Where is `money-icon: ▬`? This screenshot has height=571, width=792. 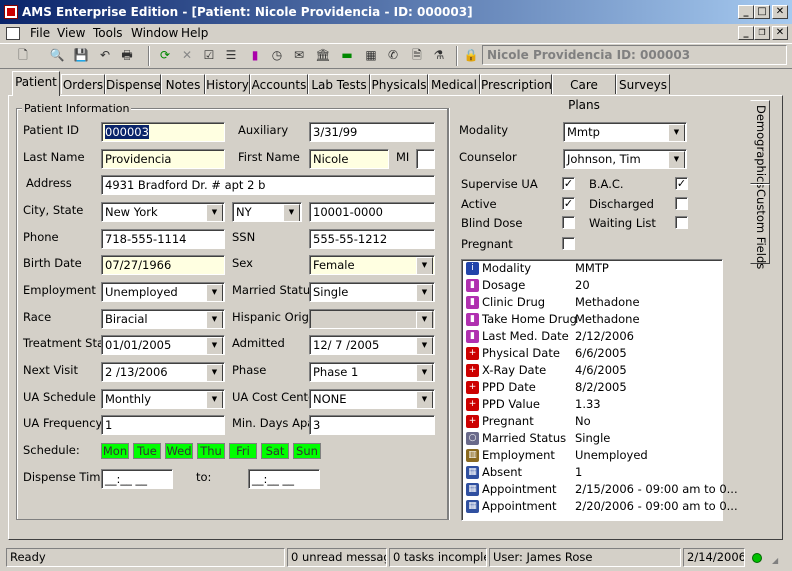
money-icon: ▬ is located at coordinates (347, 55).